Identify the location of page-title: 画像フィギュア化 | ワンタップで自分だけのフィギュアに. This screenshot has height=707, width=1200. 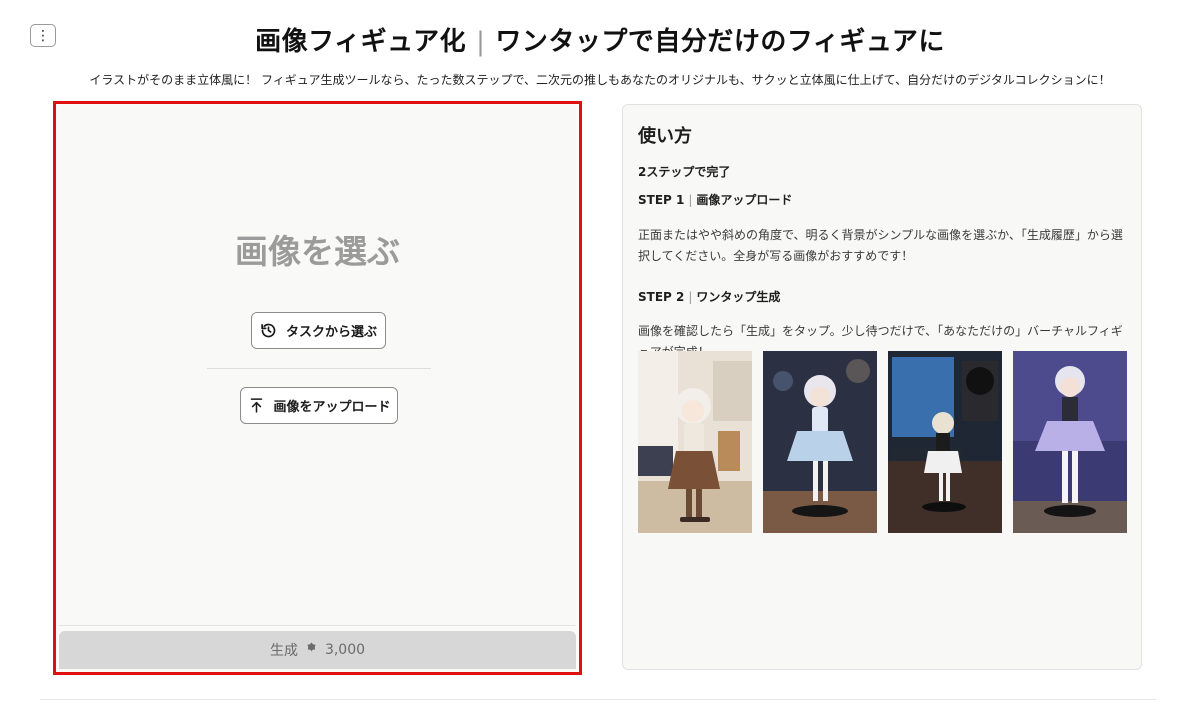
(600, 39).